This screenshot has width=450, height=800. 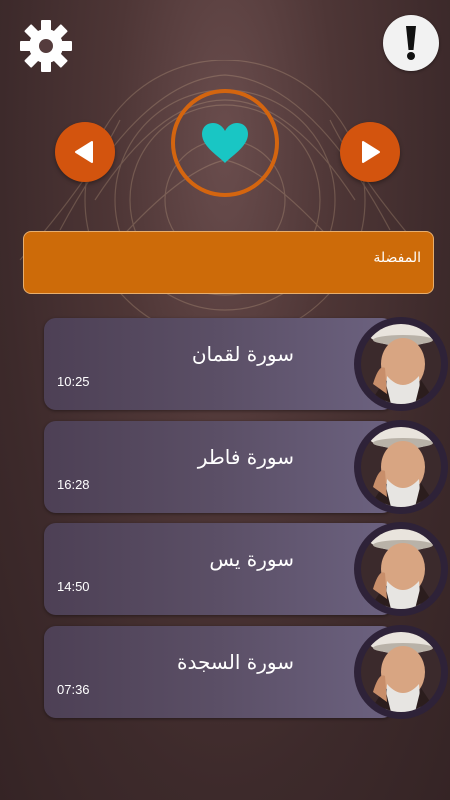 I want to click on track-duration: 16:28, so click(x=73, y=484).